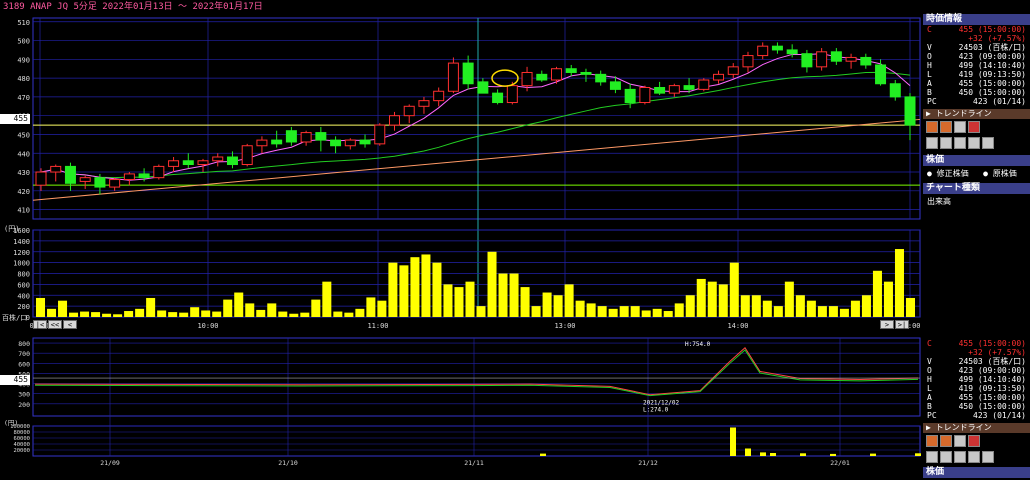  What do you see at coordinates (999, 415) in the screenshot?
I see `lower-info-value: 423 (01/14)` at bounding box center [999, 415].